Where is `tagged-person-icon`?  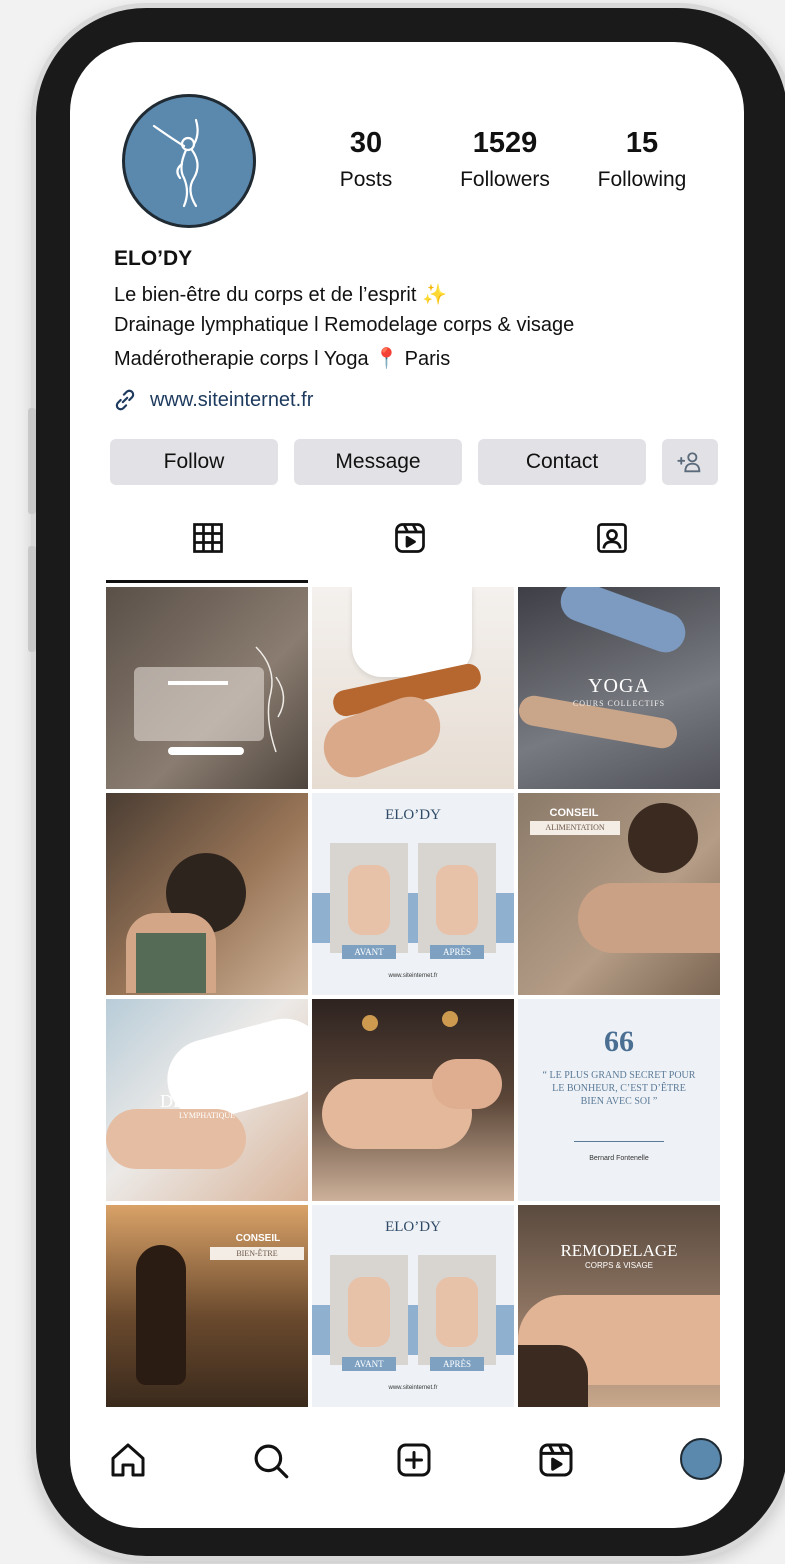 tagged-person-icon is located at coordinates (612, 538).